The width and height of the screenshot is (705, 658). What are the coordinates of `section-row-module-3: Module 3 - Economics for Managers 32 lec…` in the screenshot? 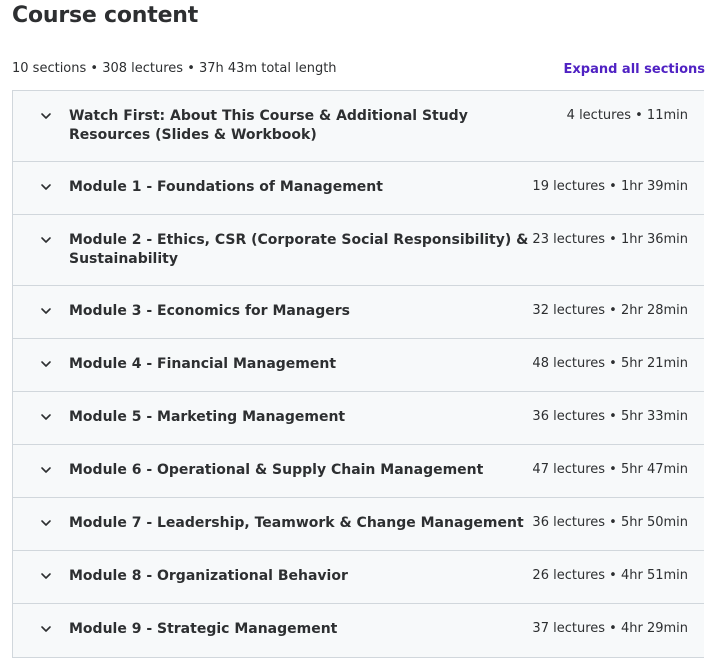 It's located at (358, 312).